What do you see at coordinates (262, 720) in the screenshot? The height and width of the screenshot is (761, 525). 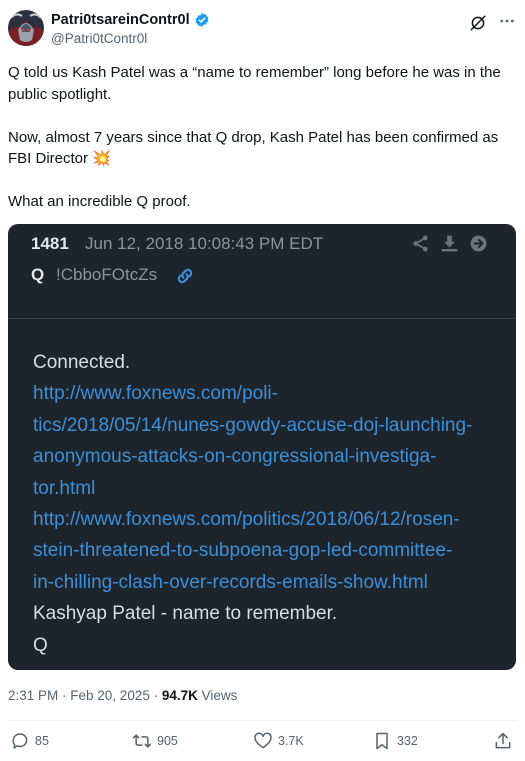 I see `divider` at bounding box center [262, 720].